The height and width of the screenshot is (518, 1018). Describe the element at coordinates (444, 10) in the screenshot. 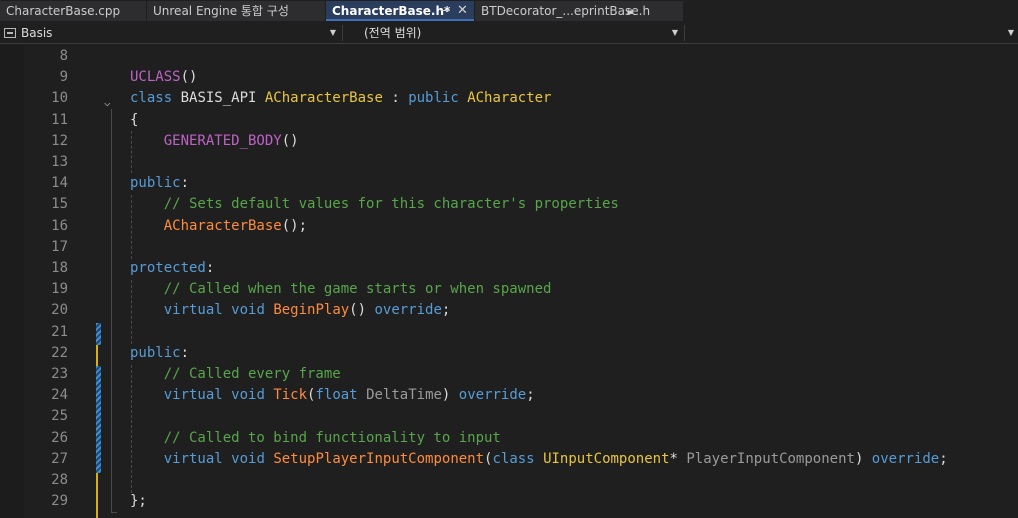

I see `pin-icon: ⊸` at that location.